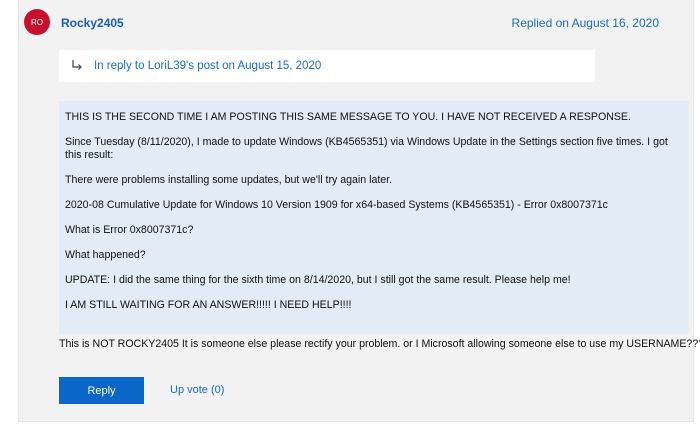 Image resolution: width=700 pixels, height=435 pixels. What do you see at coordinates (129, 230) in the screenshot?
I see `quote-paragraph: What is Error 0x8007371c?` at bounding box center [129, 230].